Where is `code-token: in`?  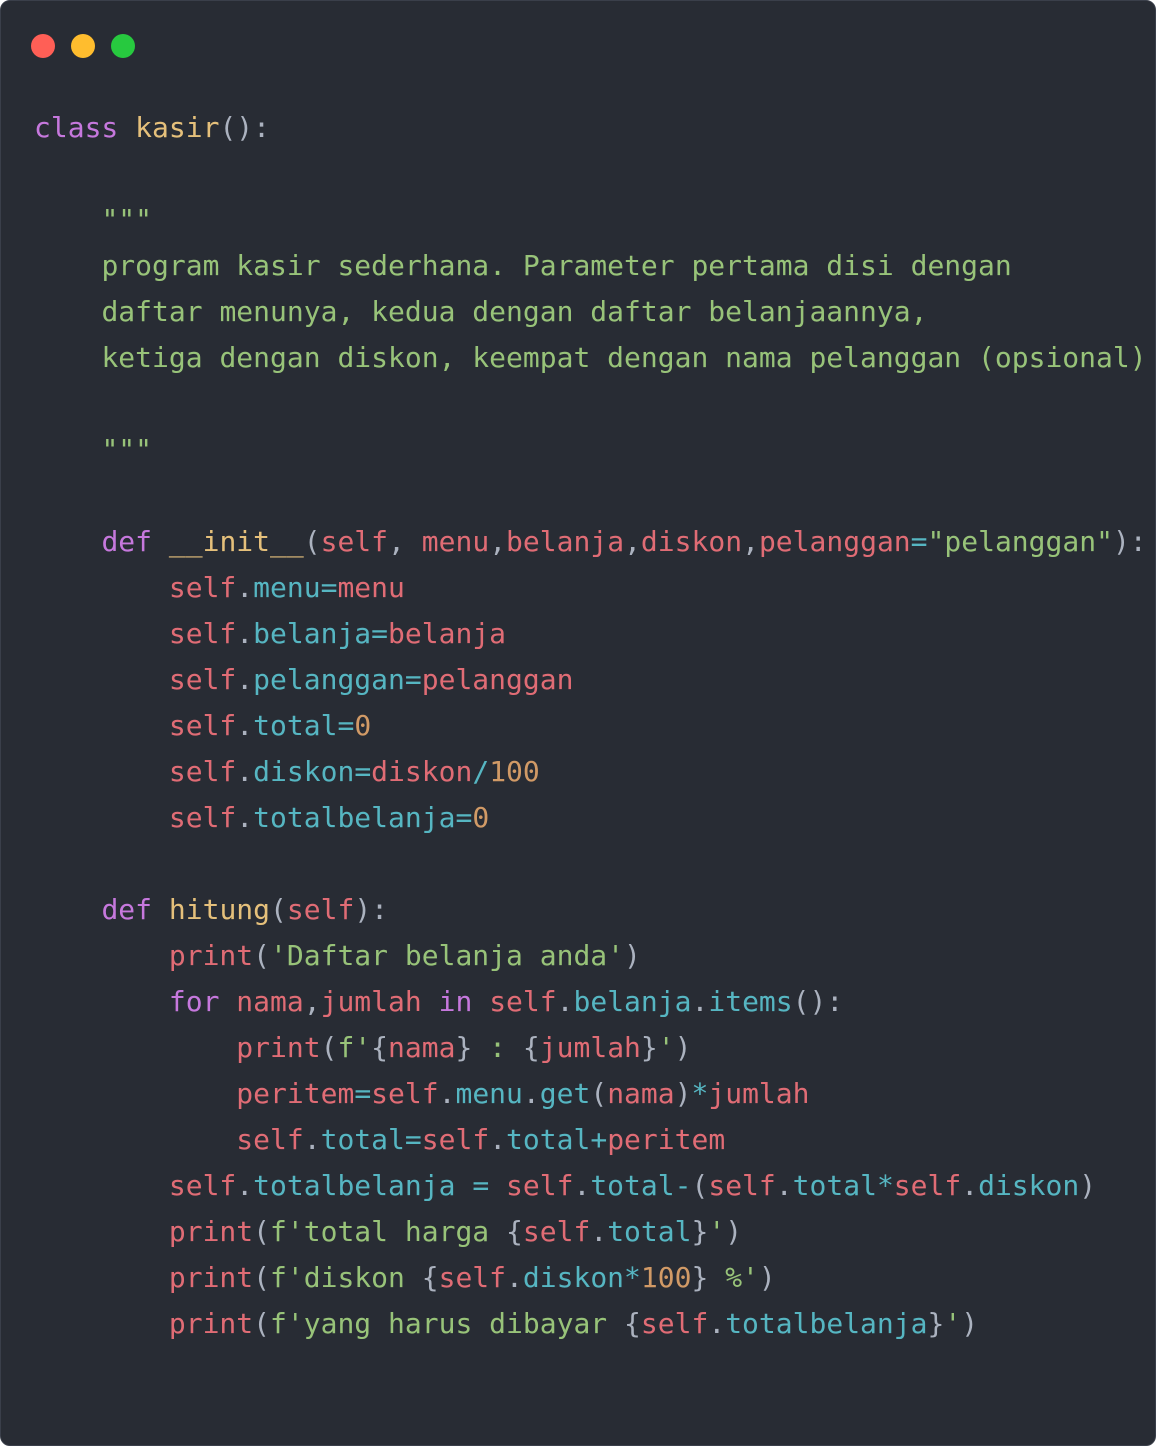 code-token: in is located at coordinates (455, 1001).